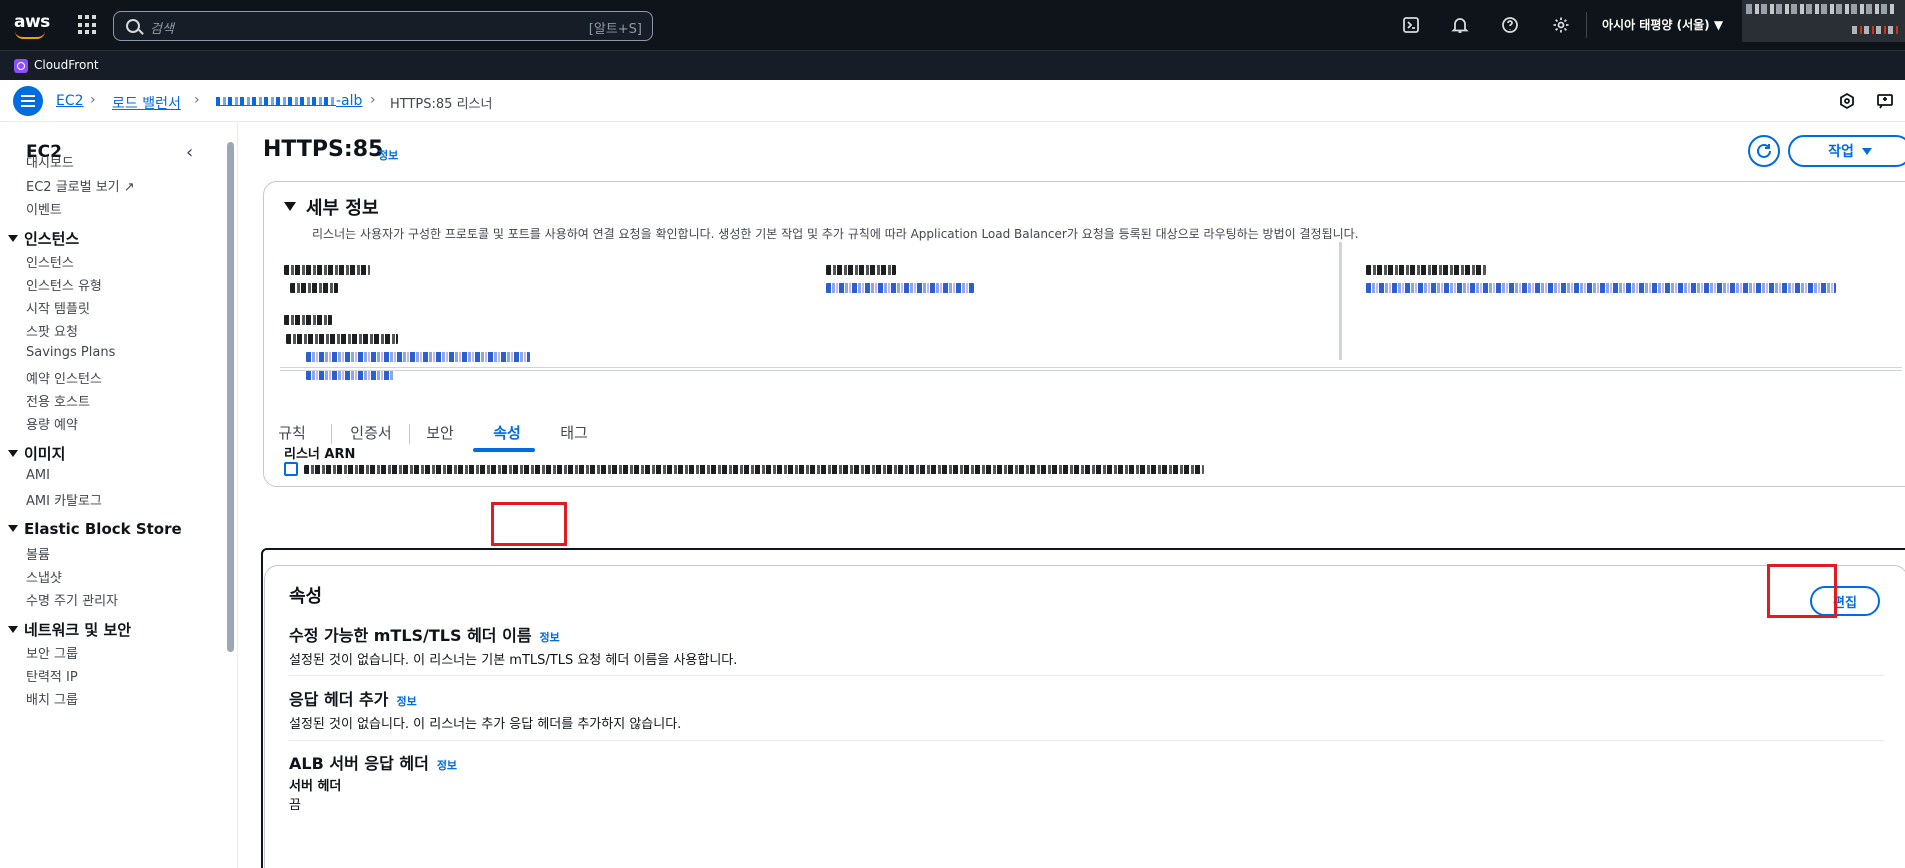 The image size is (1905, 868). I want to click on sidebar-item-instance-types: 인스턴스 유형, so click(64, 284).